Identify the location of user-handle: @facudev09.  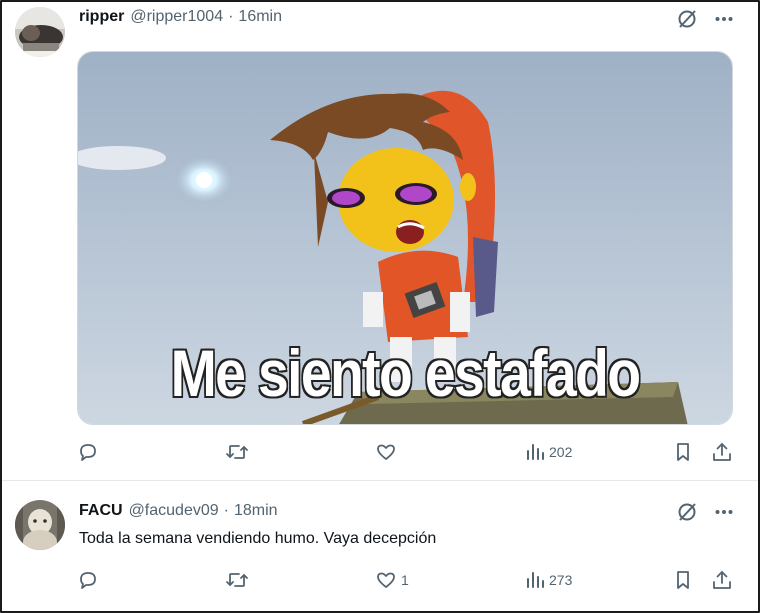
(174, 511).